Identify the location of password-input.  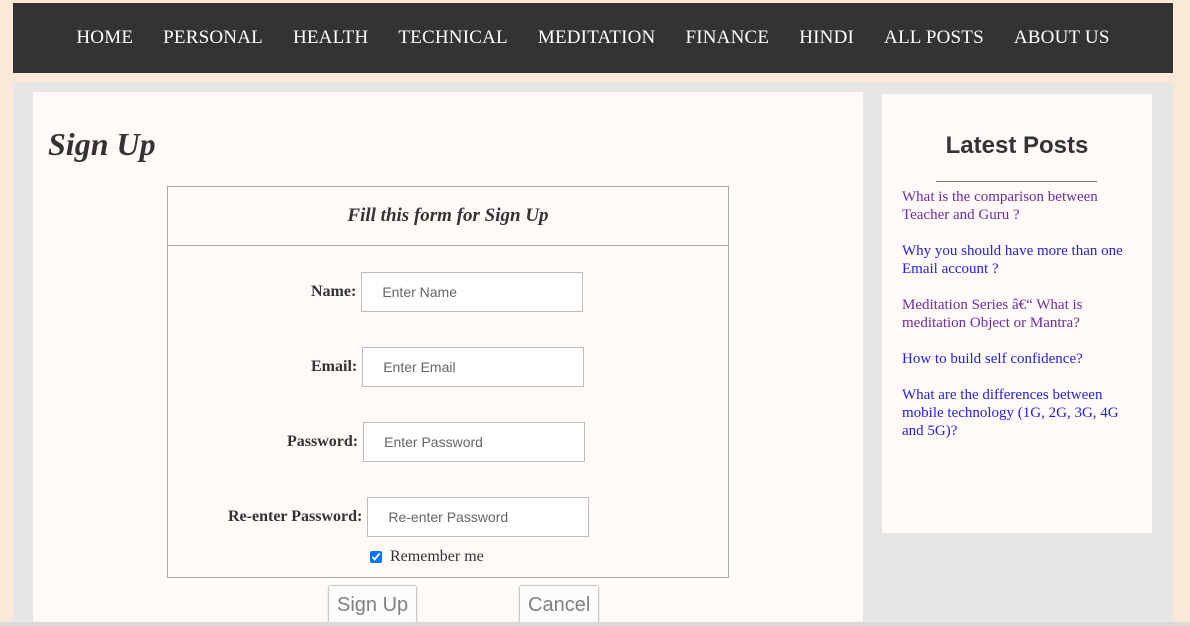
(474, 442).